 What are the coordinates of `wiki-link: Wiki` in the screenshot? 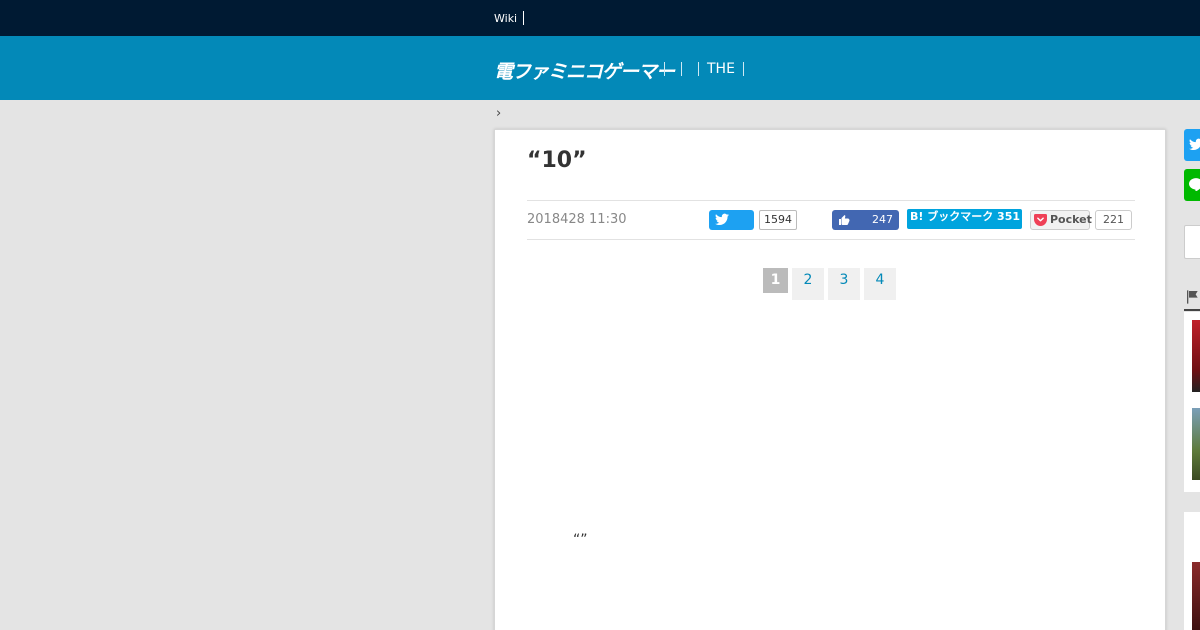 It's located at (505, 18).